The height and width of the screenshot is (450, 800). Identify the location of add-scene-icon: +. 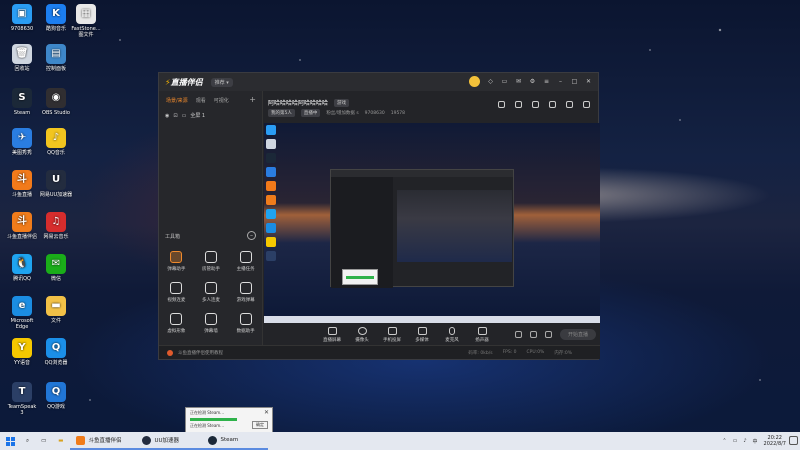
(252, 99).